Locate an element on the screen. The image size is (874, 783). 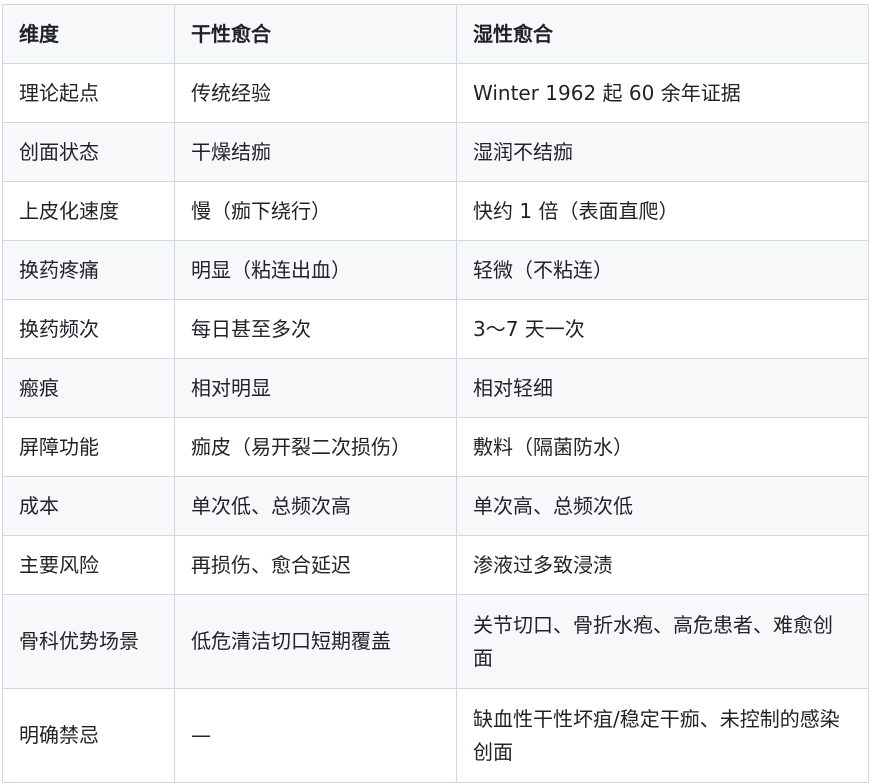
cell-dimension: 换药频次 is located at coordinates (88, 329).